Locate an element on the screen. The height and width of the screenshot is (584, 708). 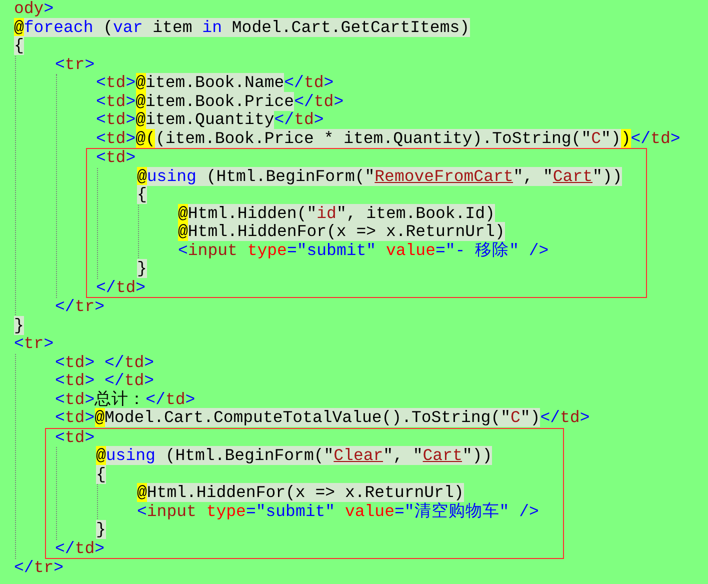
code-line: <td>@Model.Cart.ComputeTotalValue().ToString("C")</td> is located at coordinates (322, 418).